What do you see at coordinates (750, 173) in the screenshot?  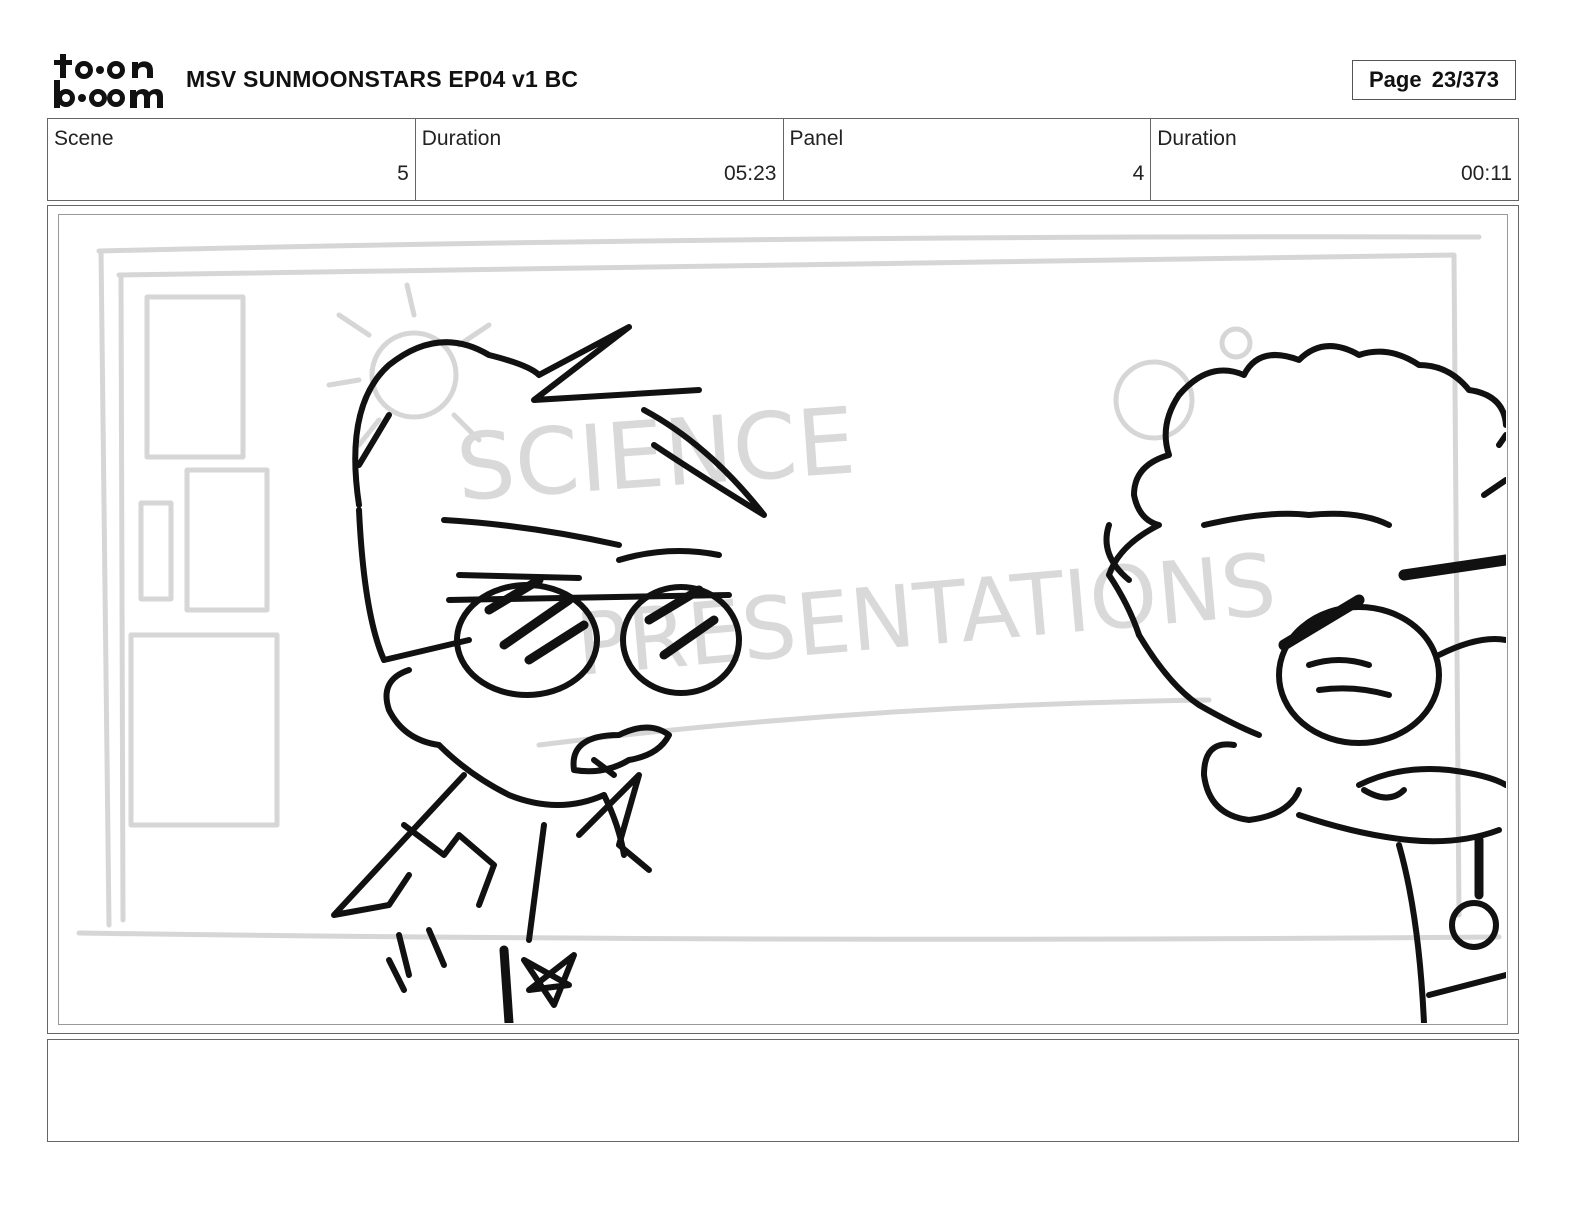 I see `scene-duration-value: 05:23` at bounding box center [750, 173].